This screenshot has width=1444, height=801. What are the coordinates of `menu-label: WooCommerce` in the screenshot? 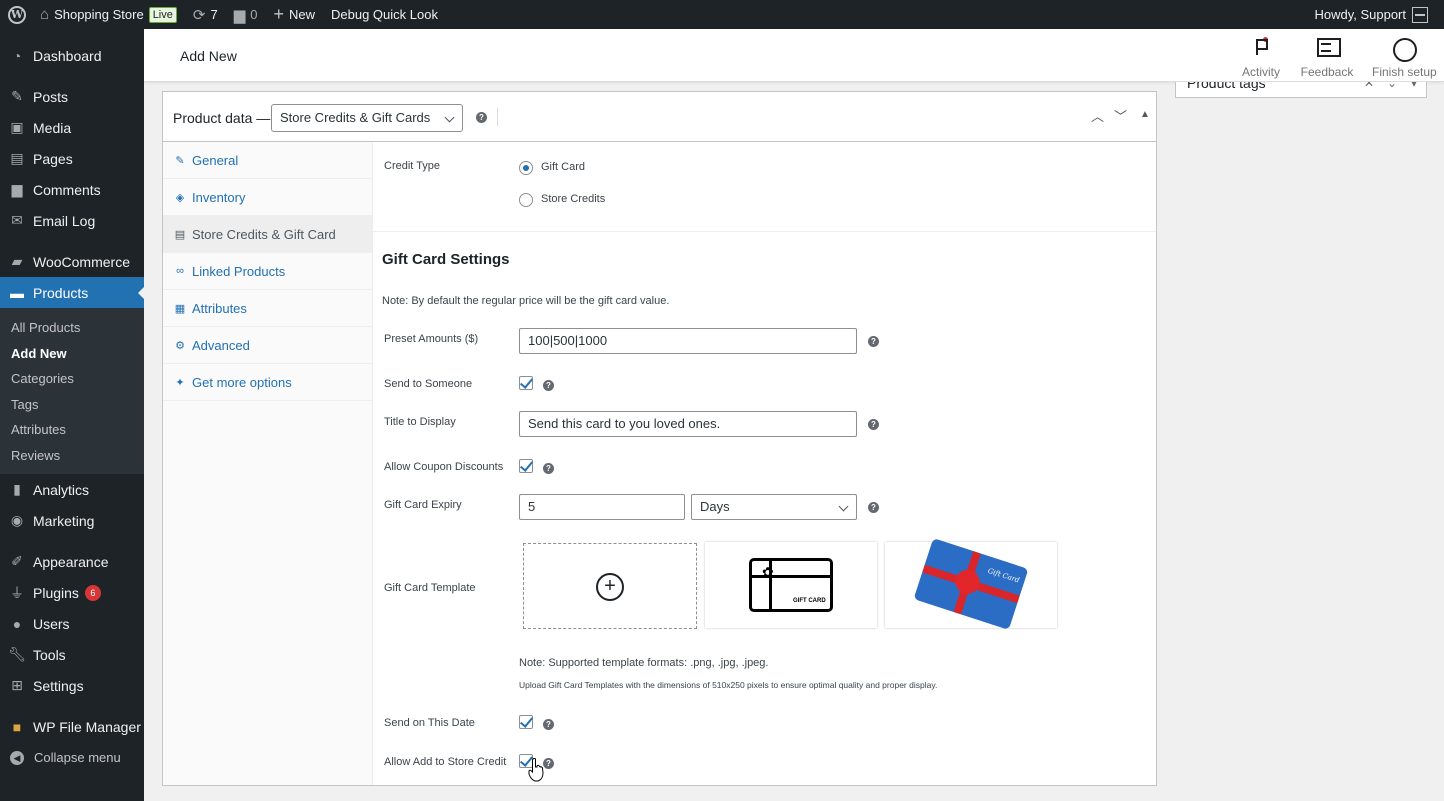 It's located at (81, 261).